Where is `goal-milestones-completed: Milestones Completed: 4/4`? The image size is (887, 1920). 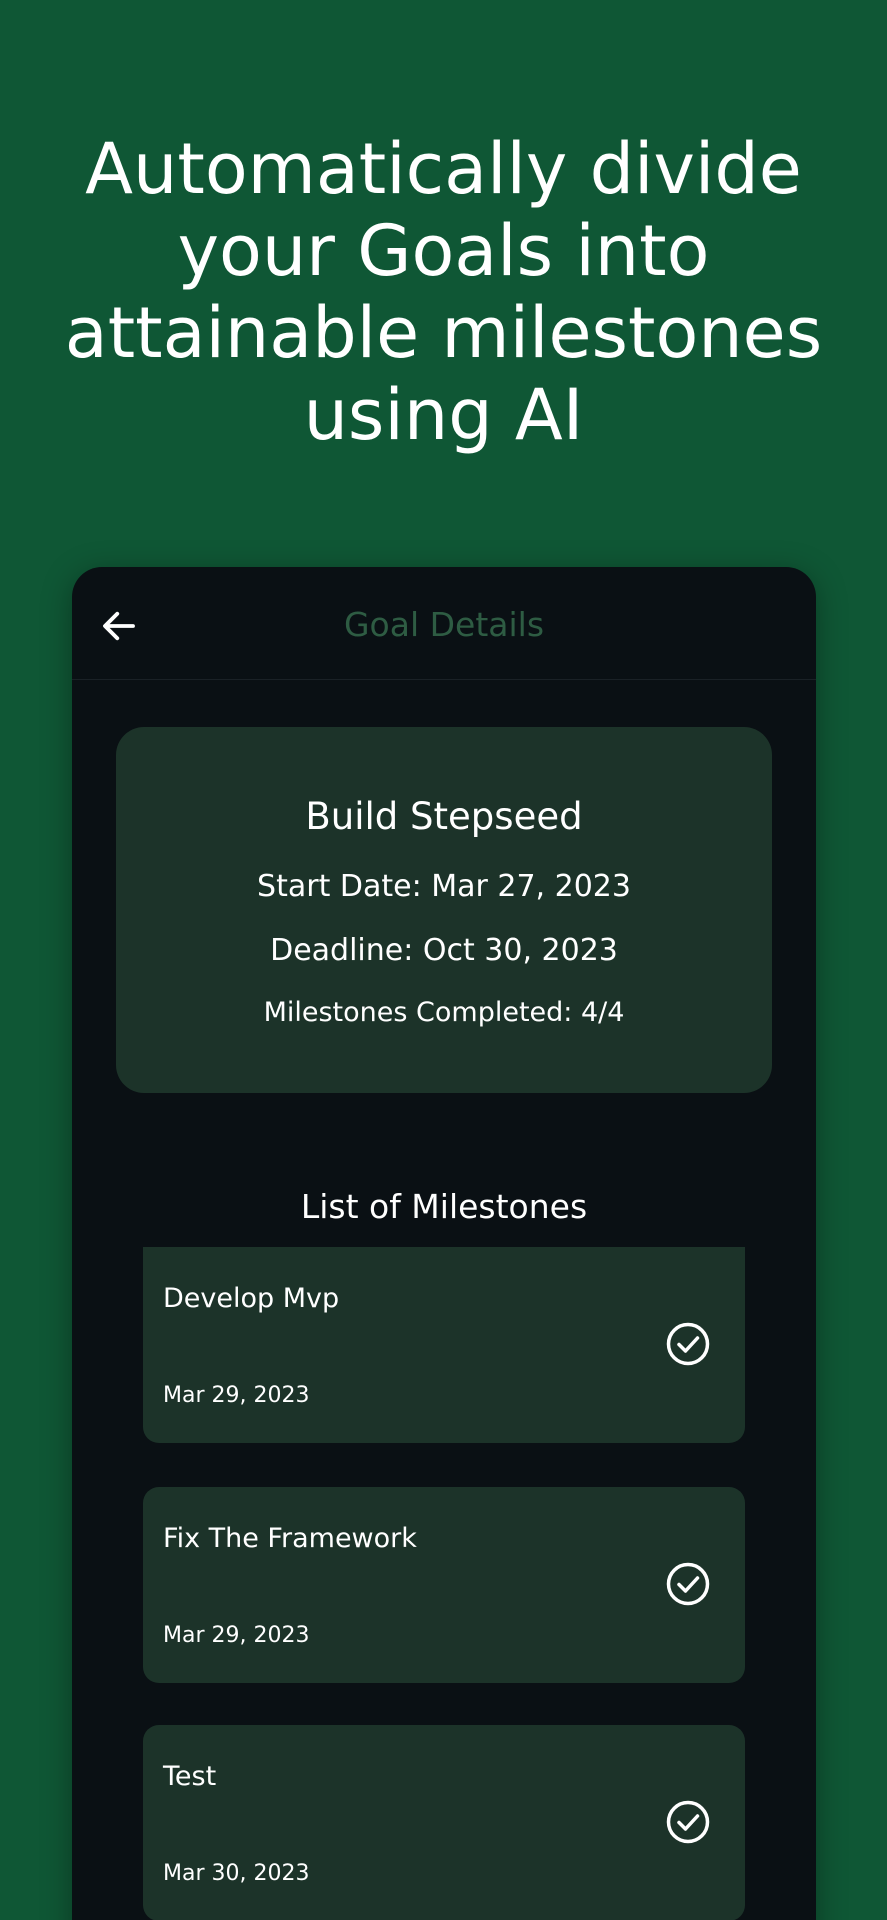 goal-milestones-completed: Milestones Completed: 4/4 is located at coordinates (444, 1012).